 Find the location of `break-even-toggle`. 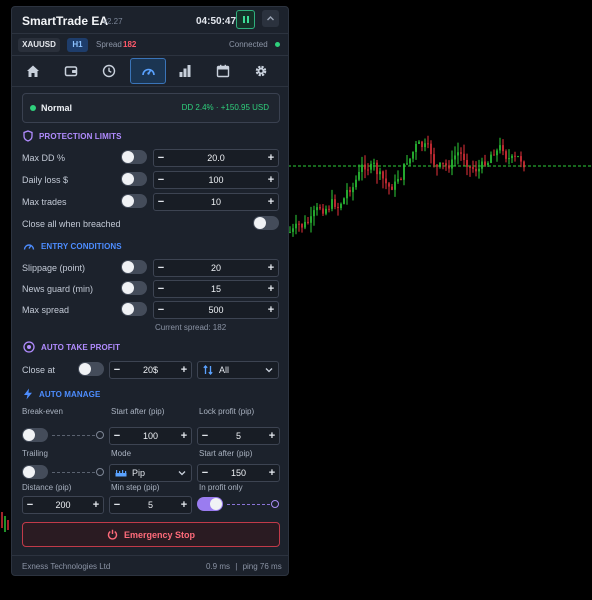

break-even-toggle is located at coordinates (35, 435).